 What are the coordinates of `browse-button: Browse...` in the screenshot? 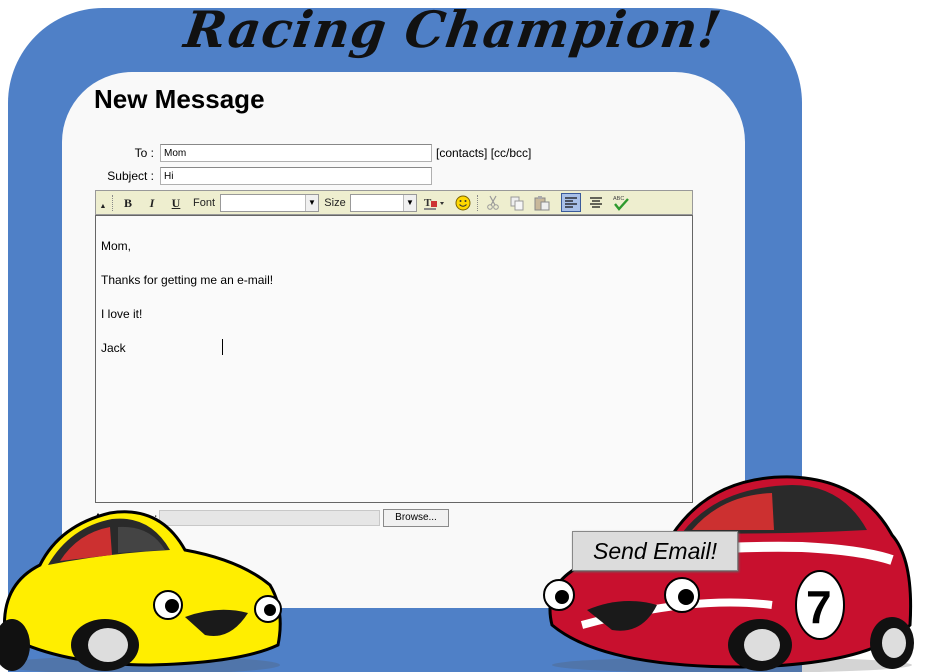 It's located at (416, 518).